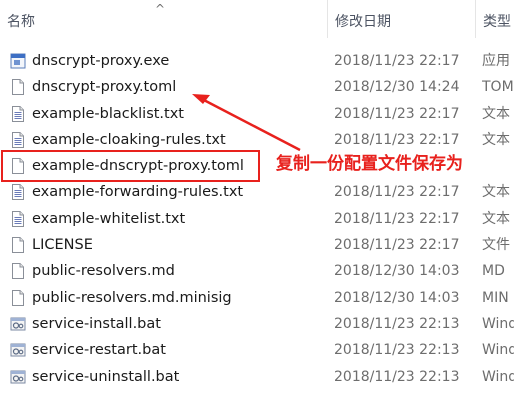 This screenshot has width=514, height=399. I want to click on file-name: public-resolvers.md.minisig, so click(132, 297).